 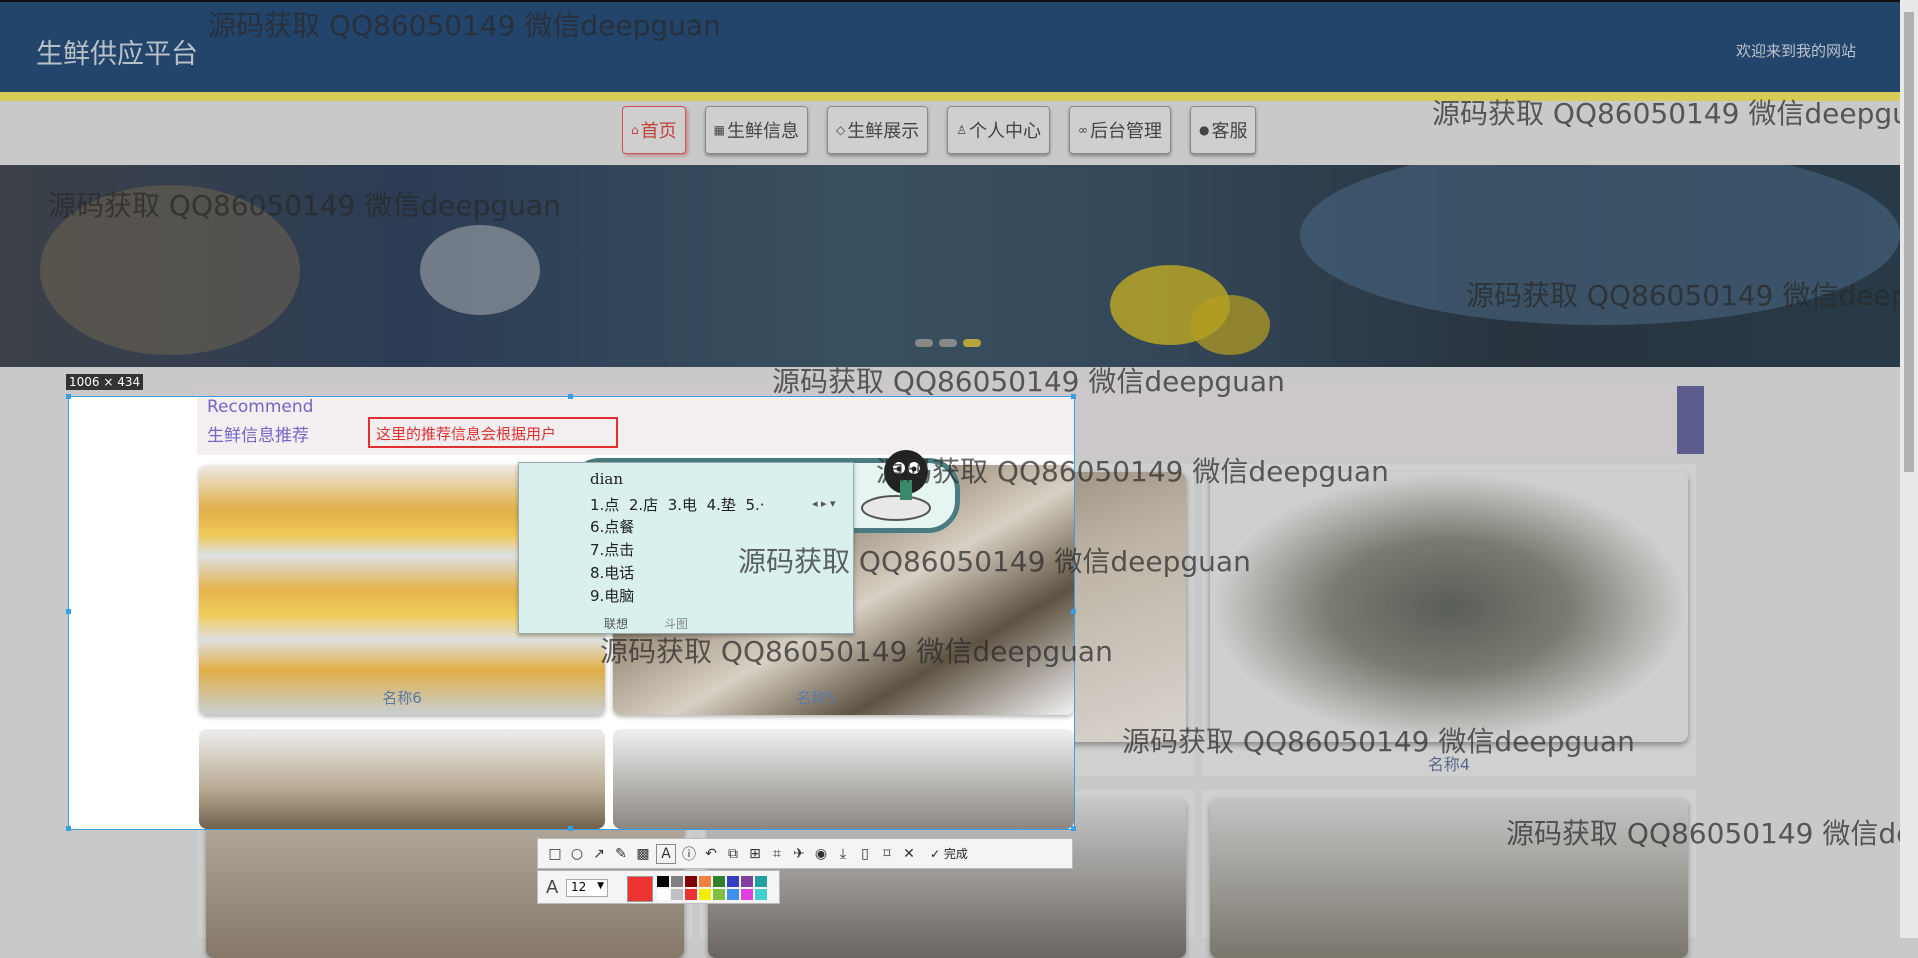 I want to click on bookmark-icon: ⌑, so click(x=887, y=854).